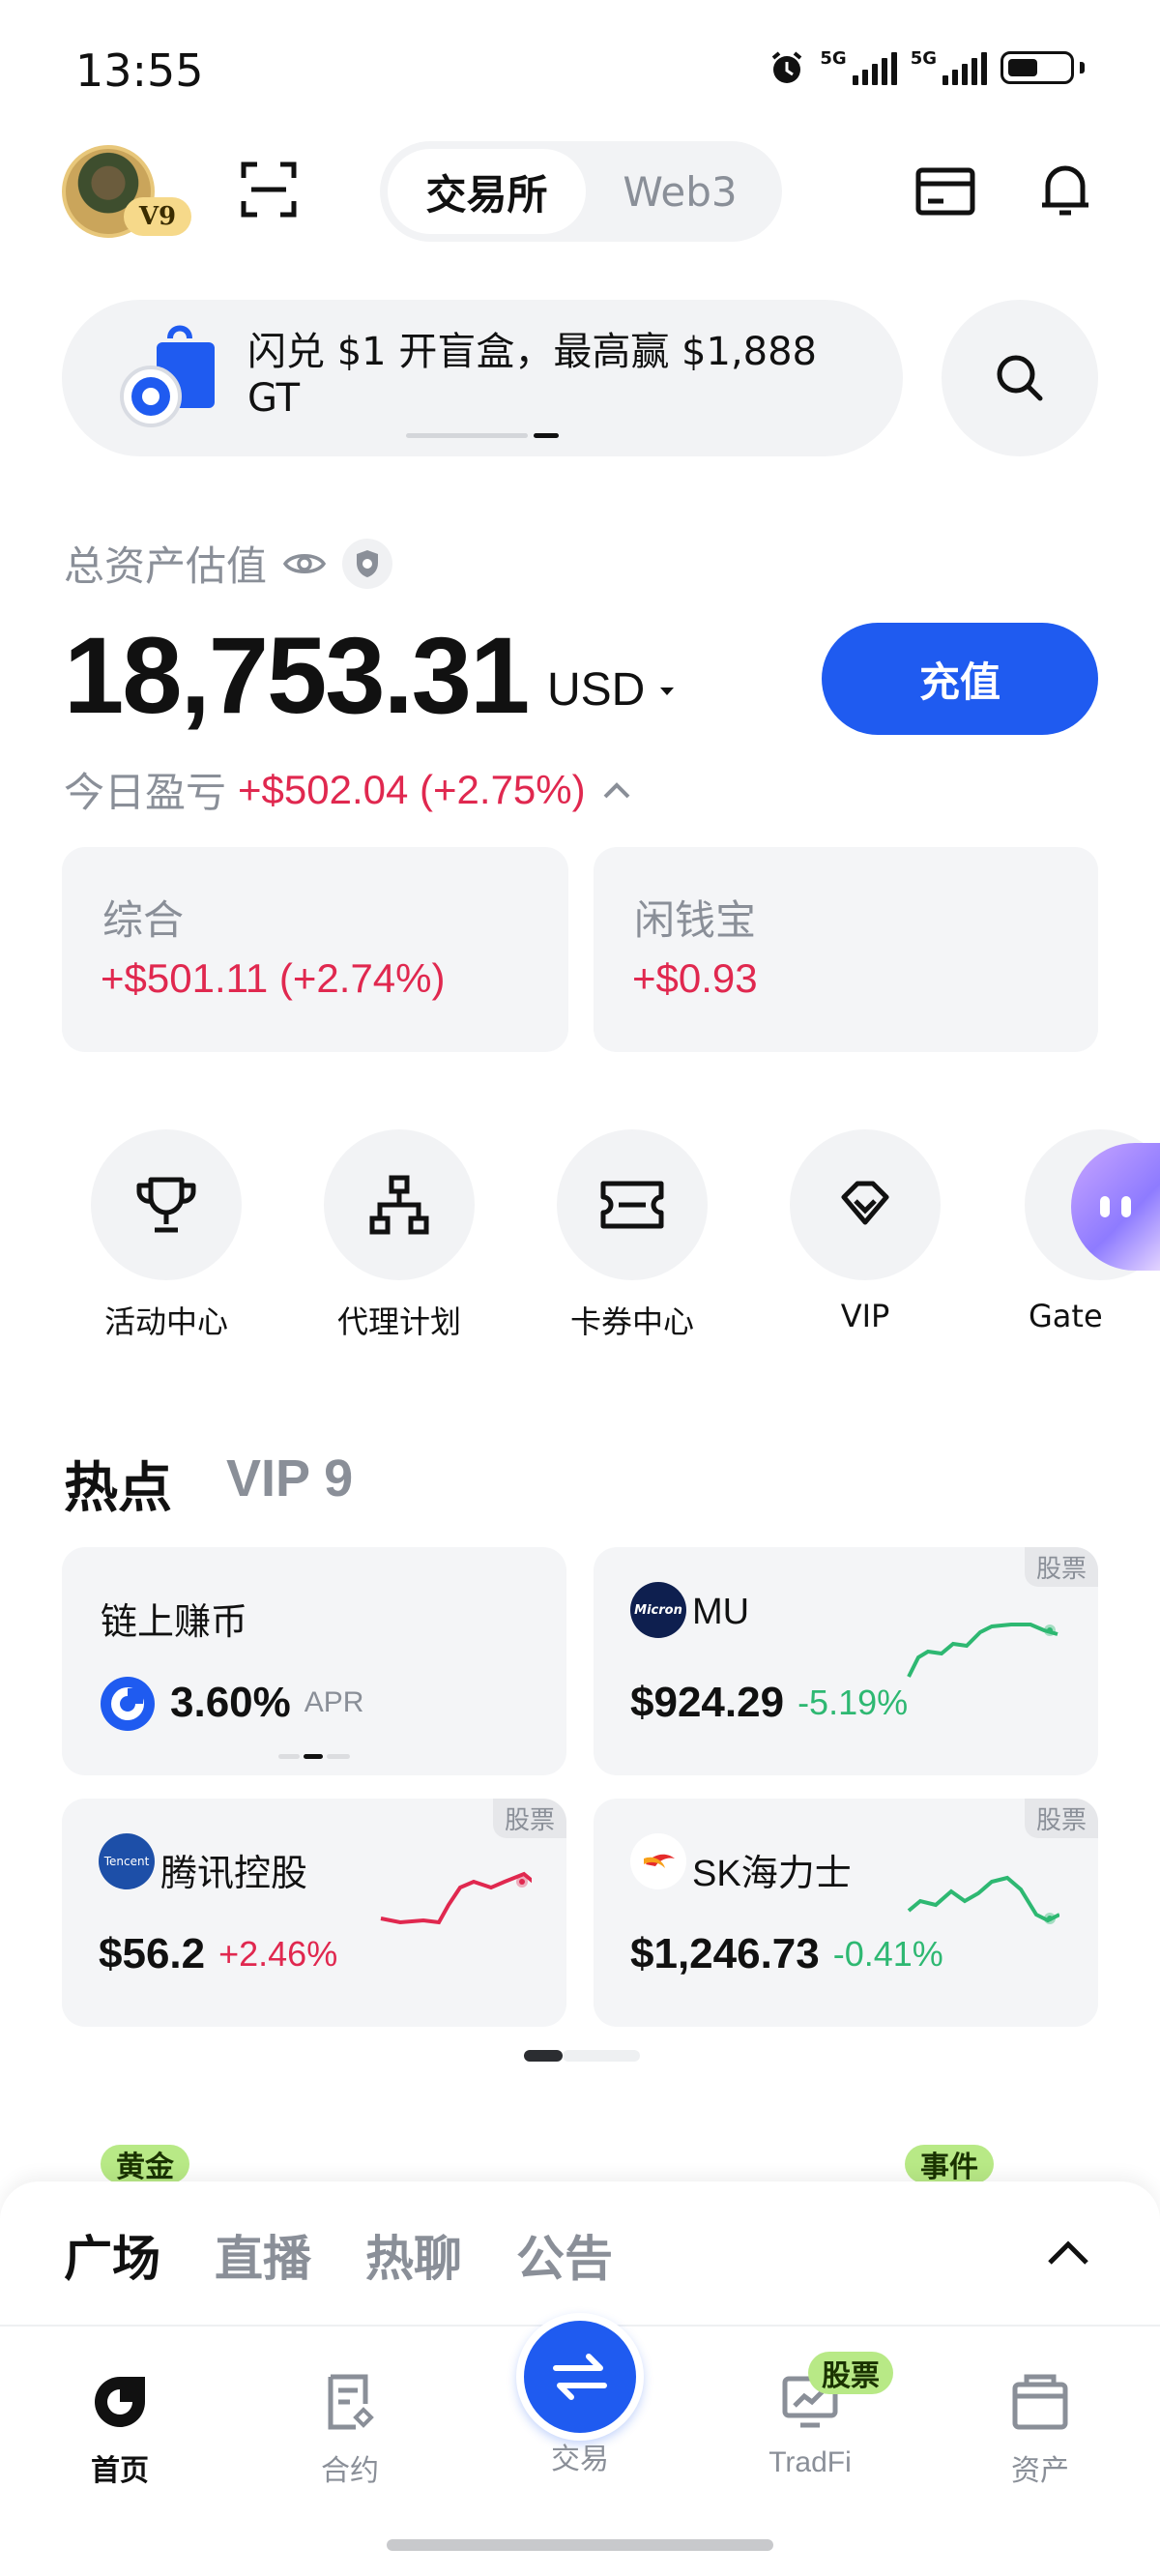 The height and width of the screenshot is (2576, 1160). I want to click on nav-label: 交易, so click(580, 2459).